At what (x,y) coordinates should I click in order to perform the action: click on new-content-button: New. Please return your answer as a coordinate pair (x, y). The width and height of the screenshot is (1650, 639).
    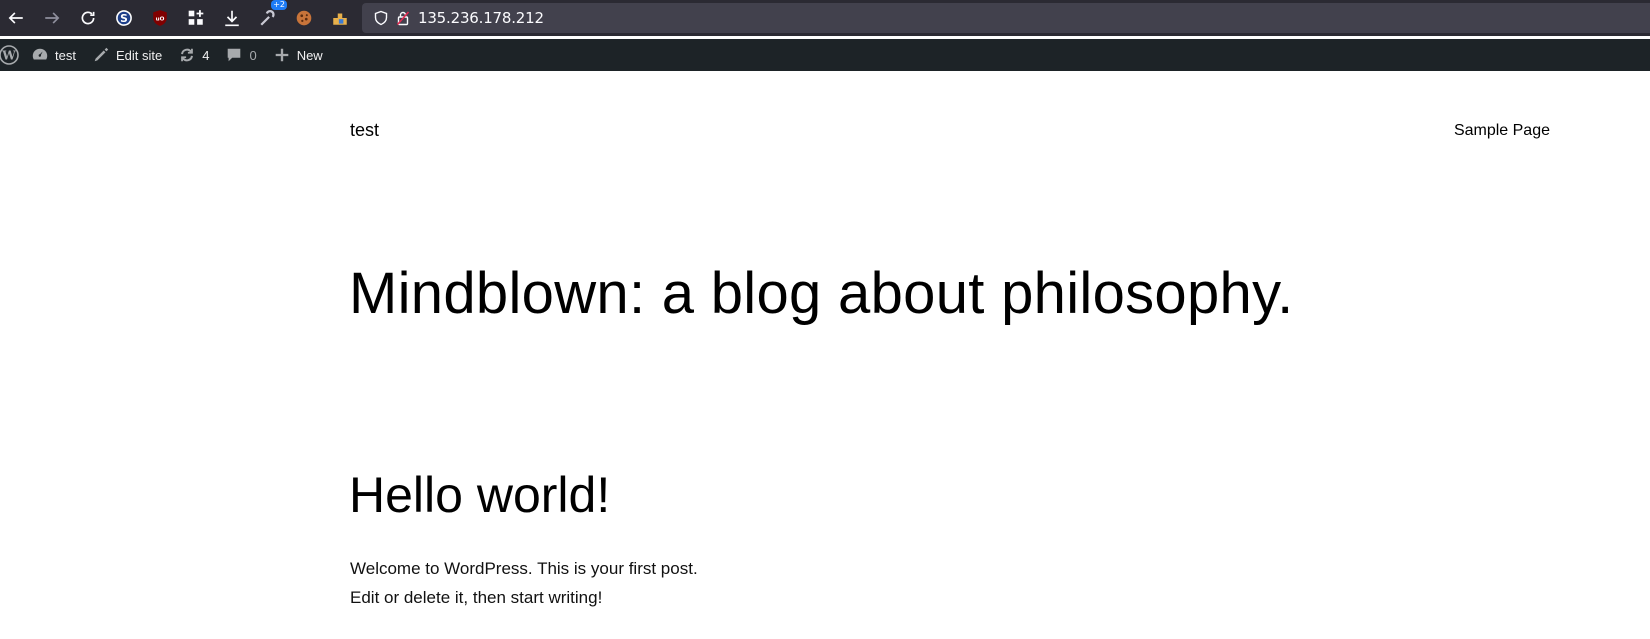
    Looking at the image, I should click on (298, 55).